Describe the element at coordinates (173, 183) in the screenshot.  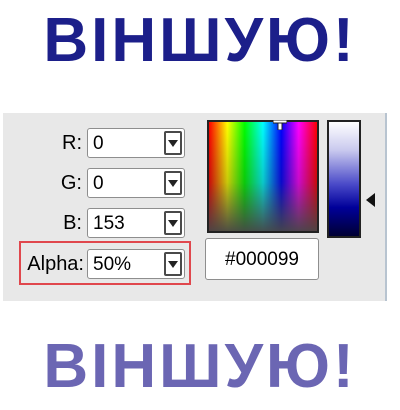
I see `green-dropdown-icon` at that location.